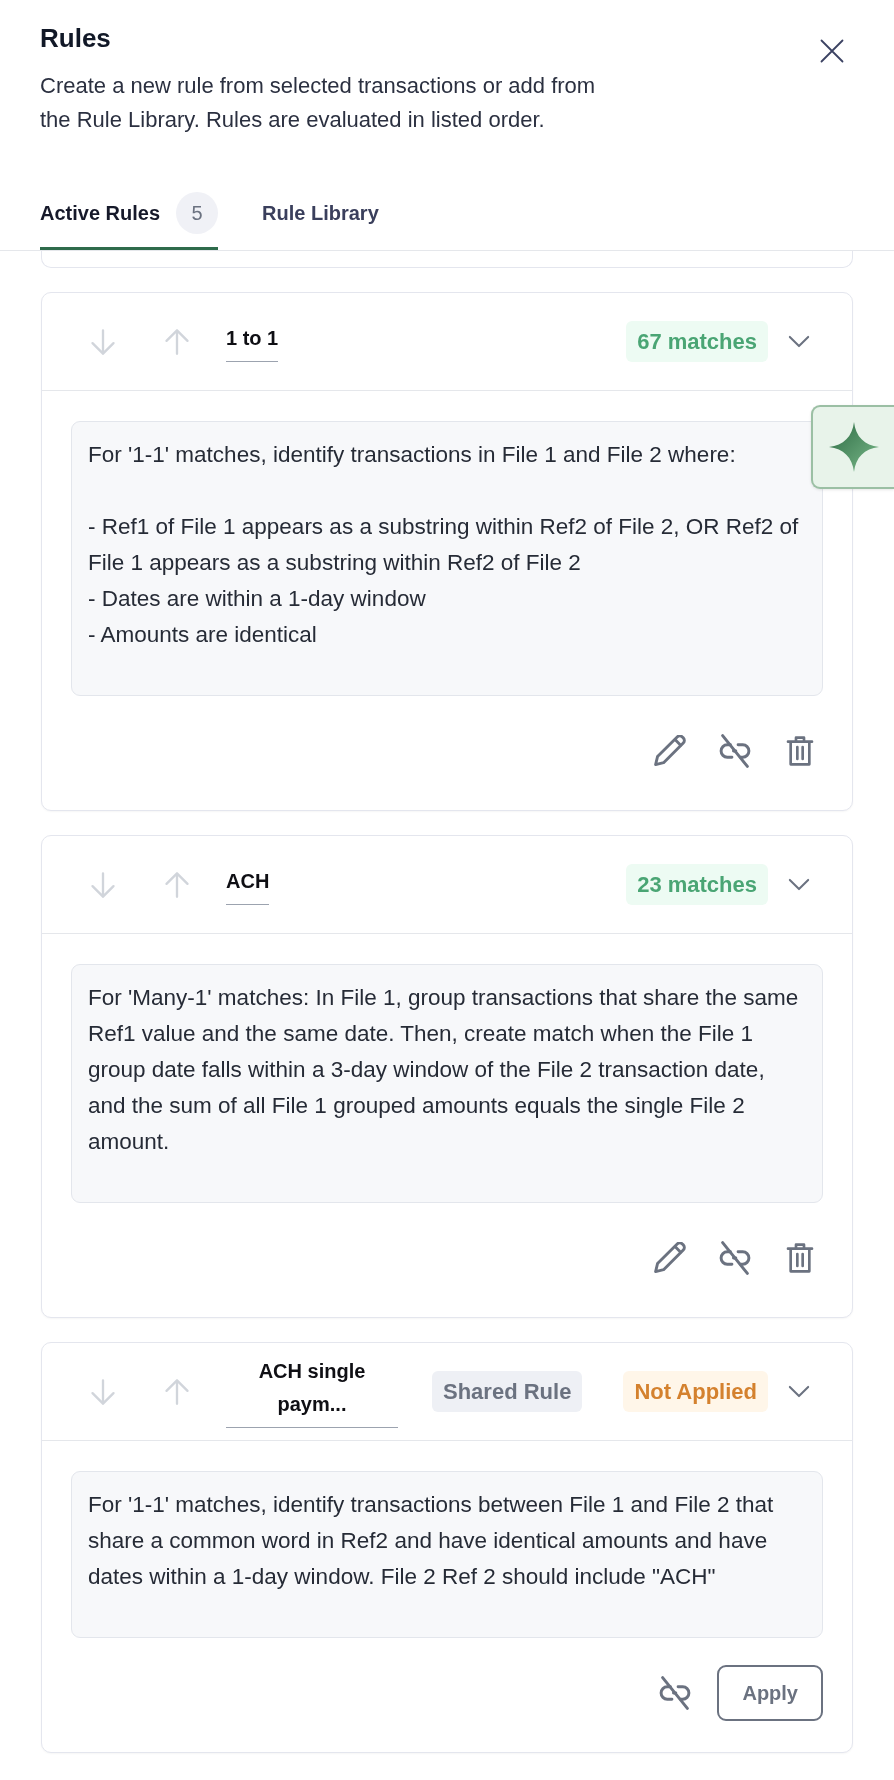 This screenshot has width=894, height=1780. I want to click on status-badge: 23 matches, so click(697, 884).